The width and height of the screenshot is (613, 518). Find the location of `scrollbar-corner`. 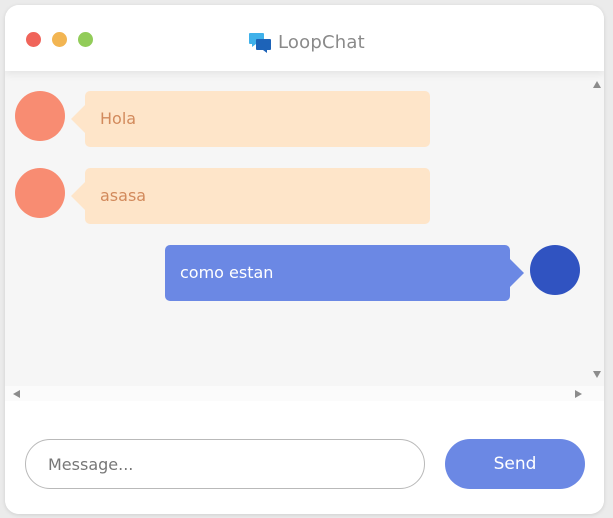

scrollbar-corner is located at coordinates (596, 393).